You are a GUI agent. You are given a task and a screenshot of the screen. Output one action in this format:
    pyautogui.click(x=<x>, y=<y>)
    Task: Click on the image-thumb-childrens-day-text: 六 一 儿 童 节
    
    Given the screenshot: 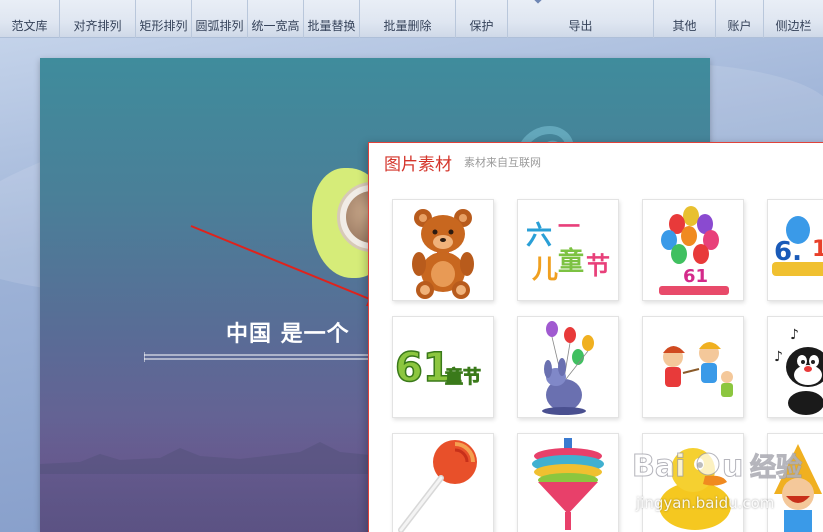 What is the action you would take?
    pyautogui.click(x=568, y=250)
    